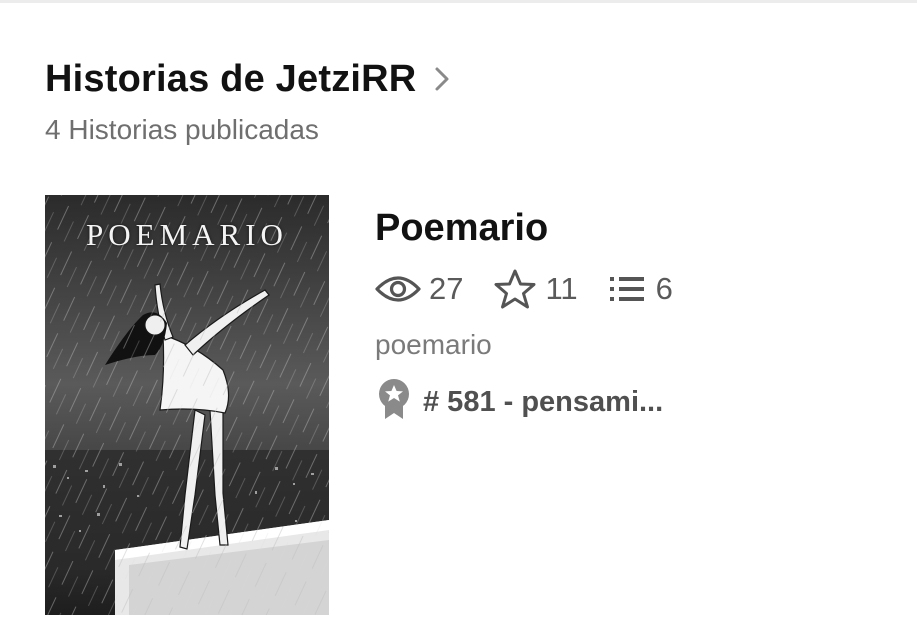 The width and height of the screenshot is (917, 625). Describe the element at coordinates (394, 401) in the screenshot. I see `award-ribbon-icon` at that location.